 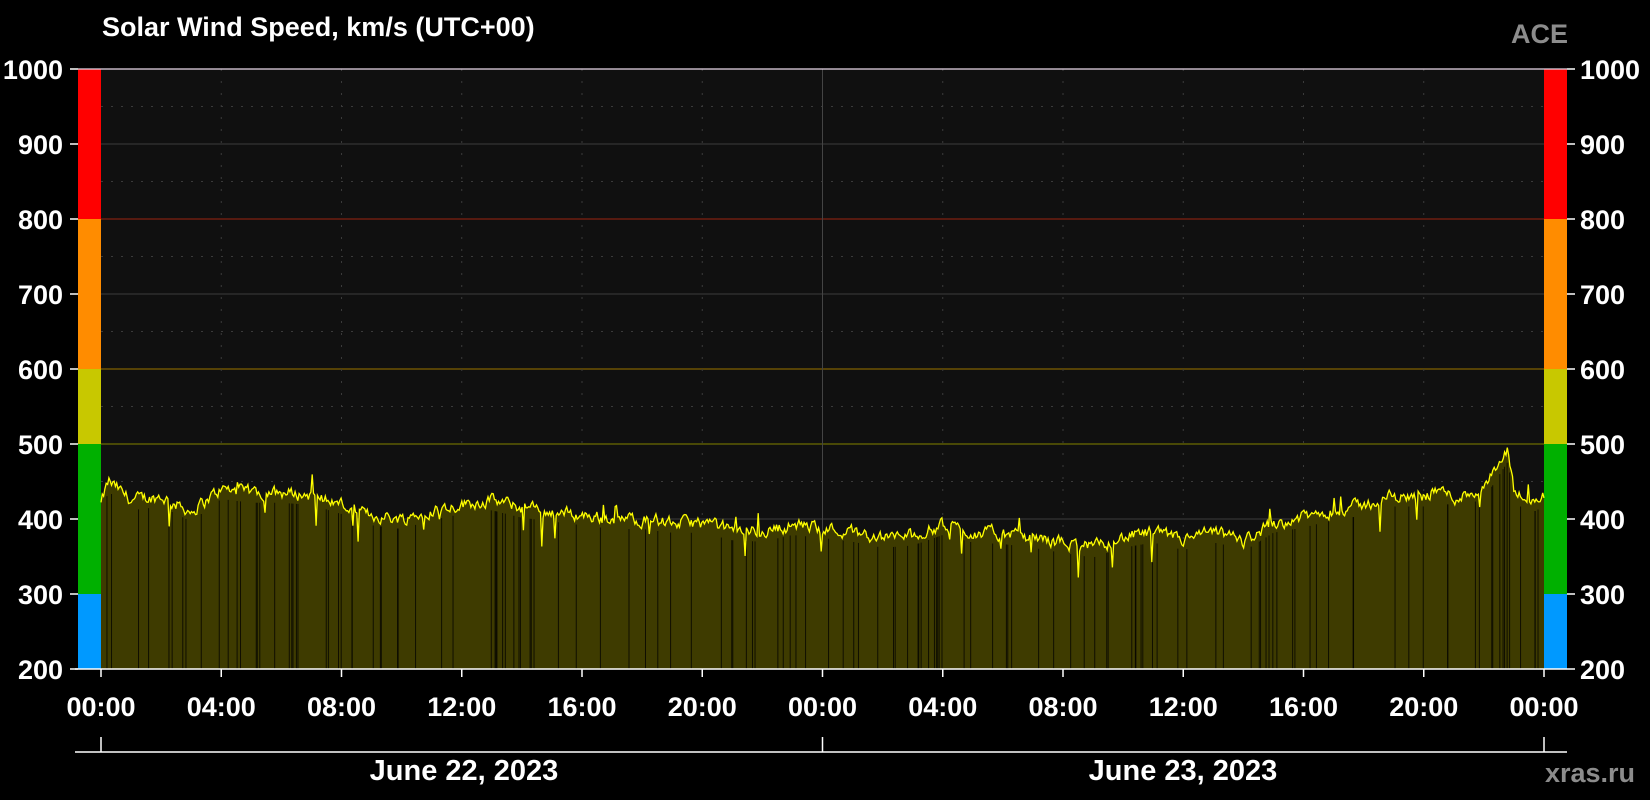 What do you see at coordinates (40, 295) in the screenshot?
I see `y-tick-label-left: 700` at bounding box center [40, 295].